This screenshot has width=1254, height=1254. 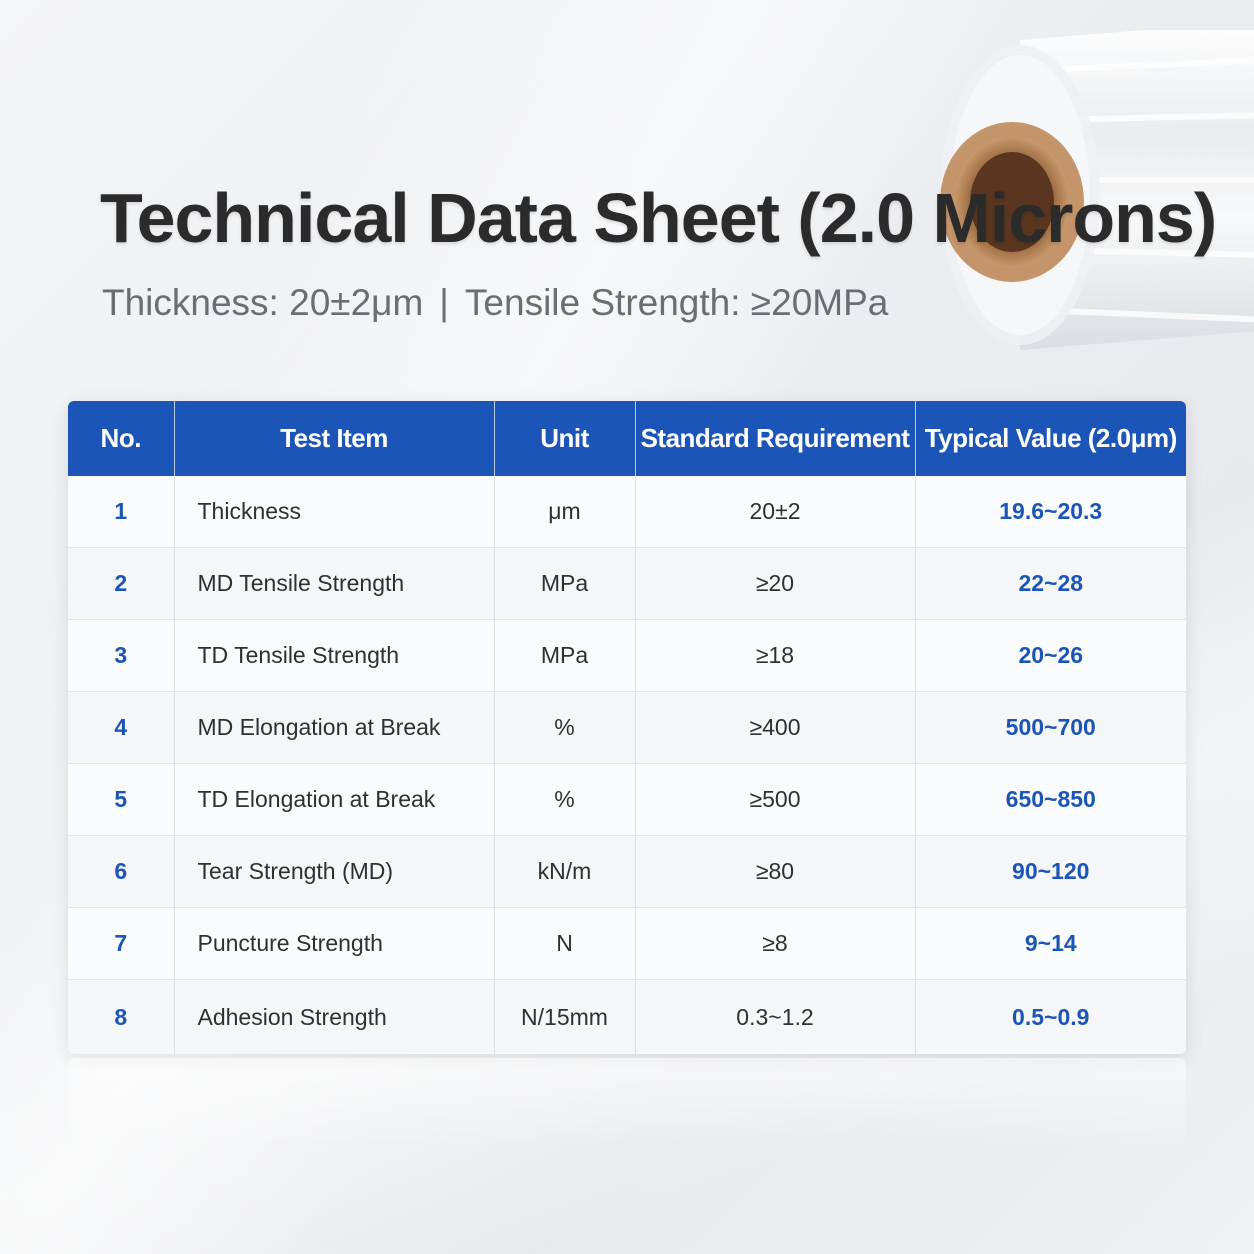 I want to click on cell-no: 6, so click(x=121, y=871).